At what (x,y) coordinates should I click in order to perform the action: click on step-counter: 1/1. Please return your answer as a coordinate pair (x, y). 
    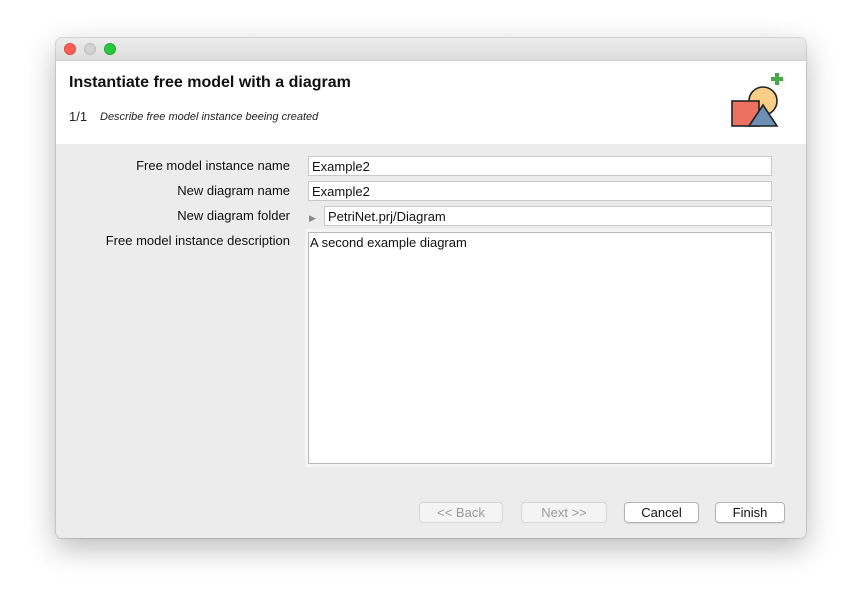
    Looking at the image, I should click on (78, 116).